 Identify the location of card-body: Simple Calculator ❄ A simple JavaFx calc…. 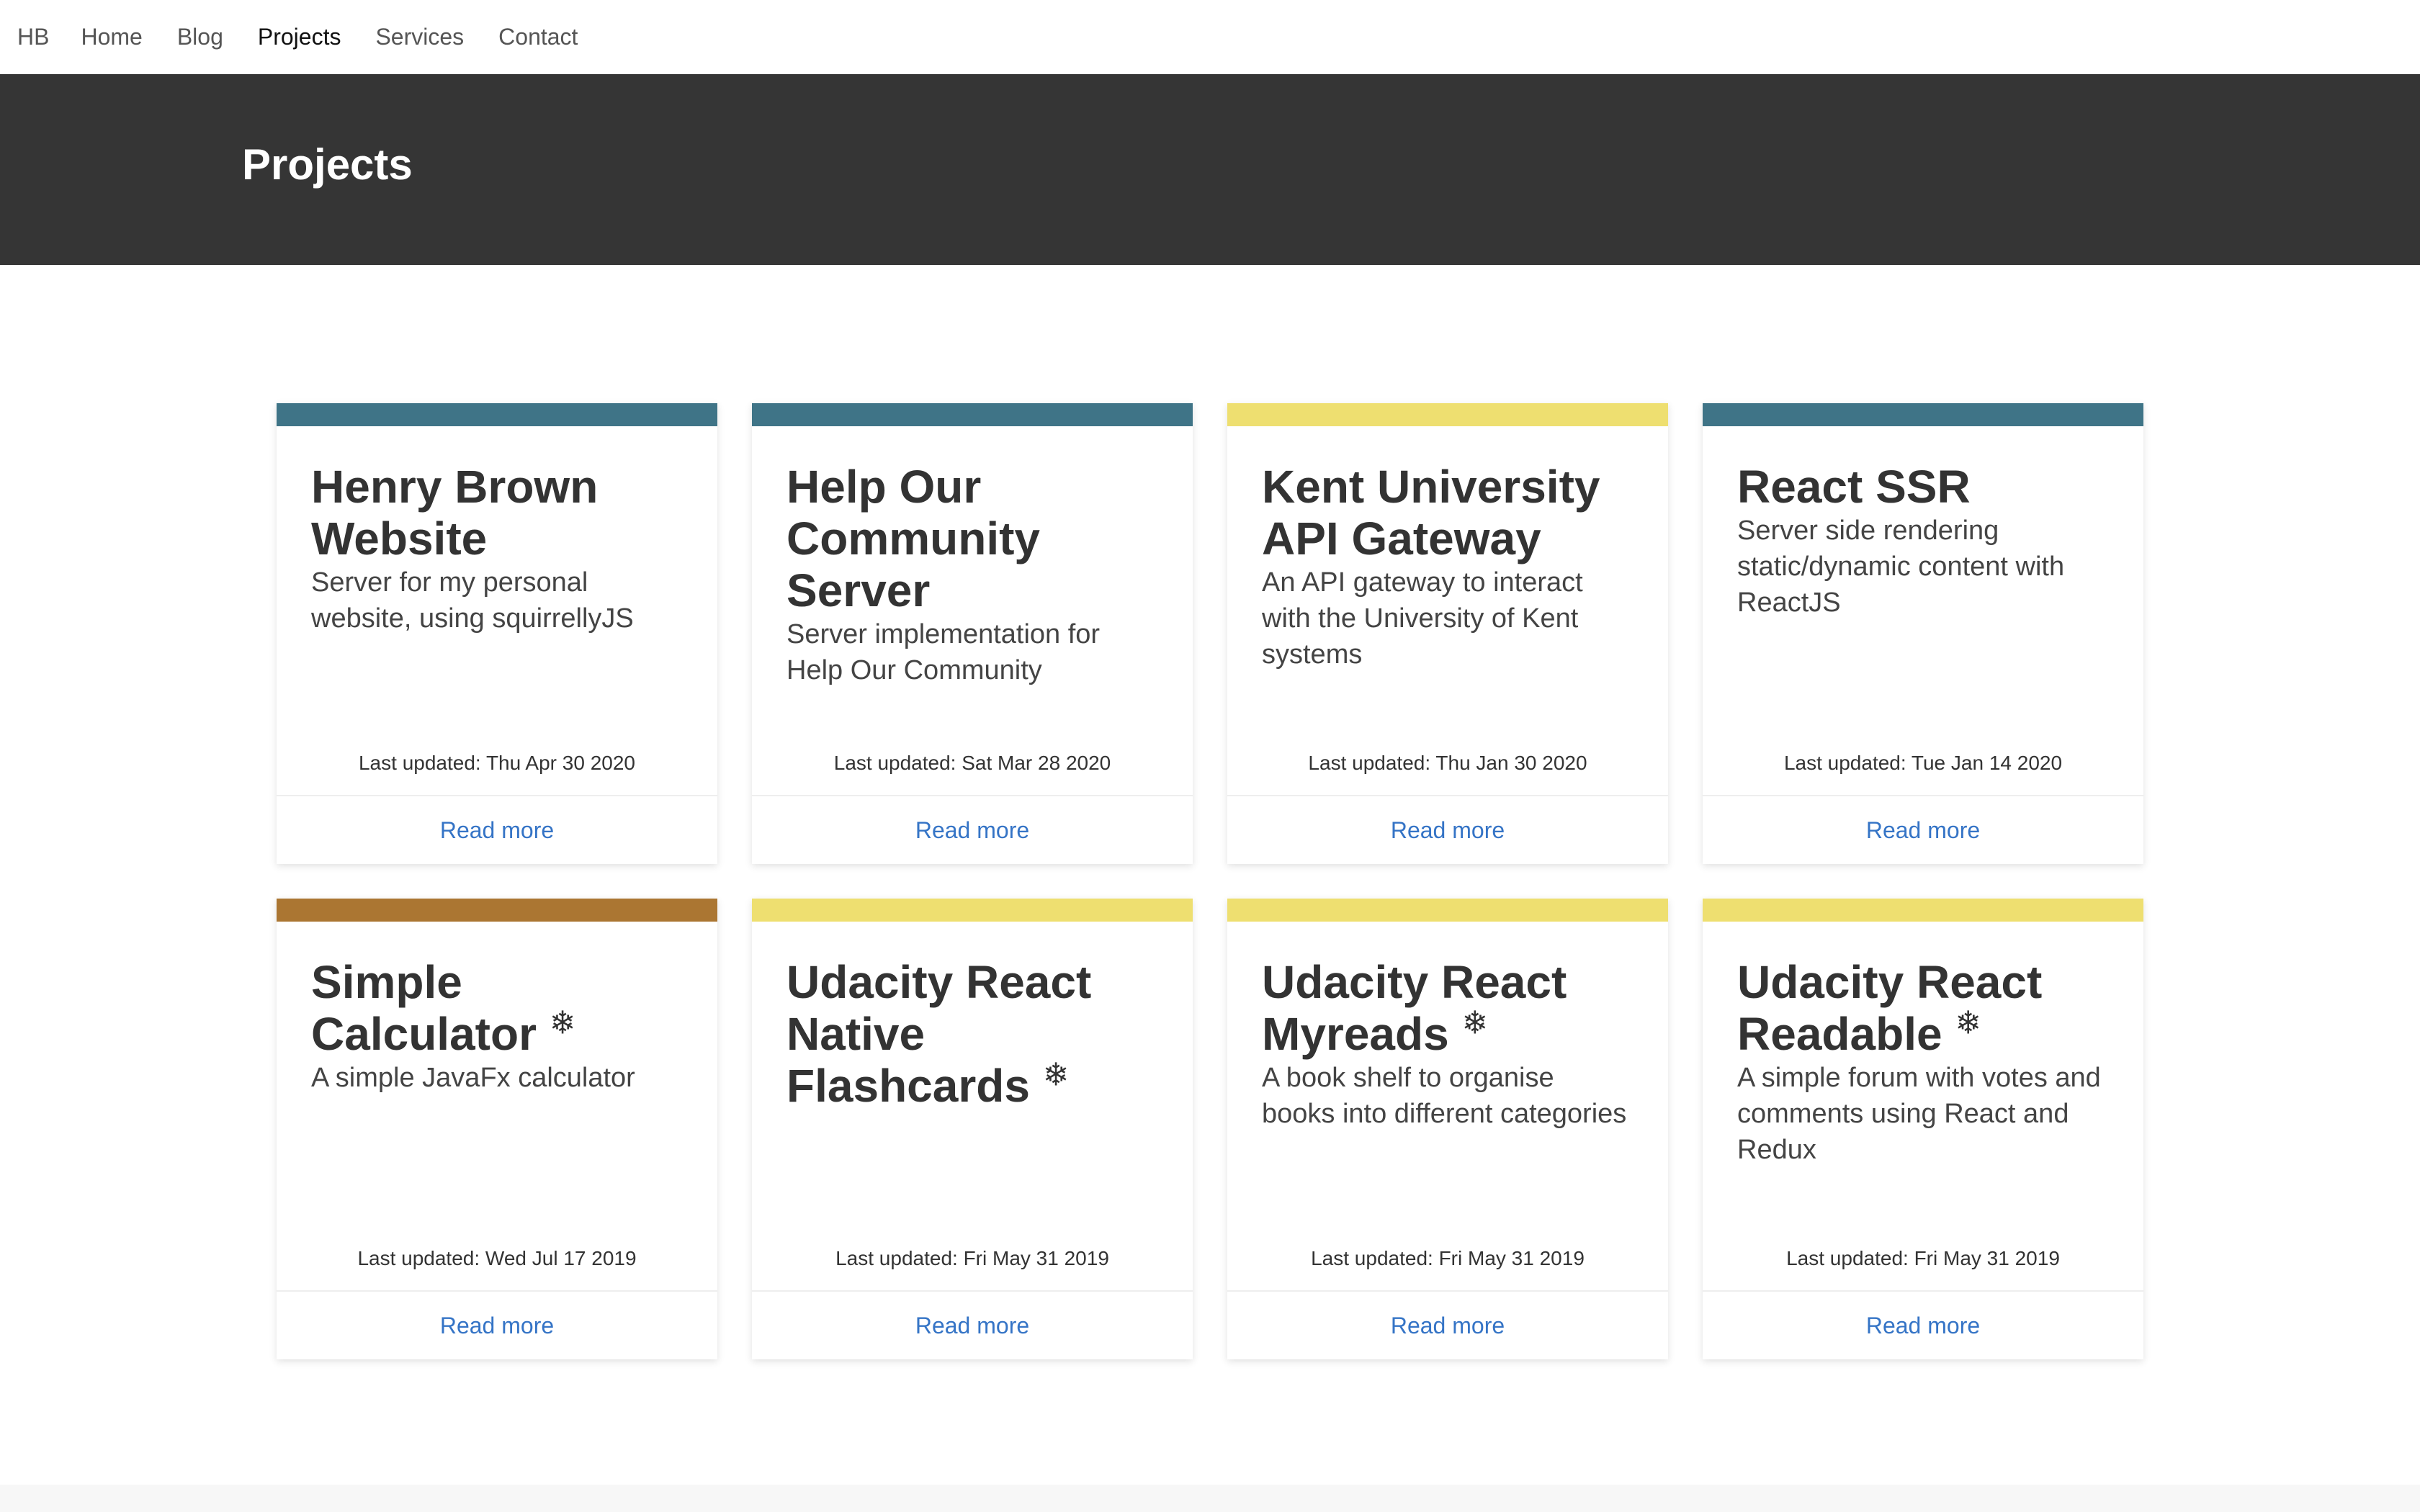
(497, 1009).